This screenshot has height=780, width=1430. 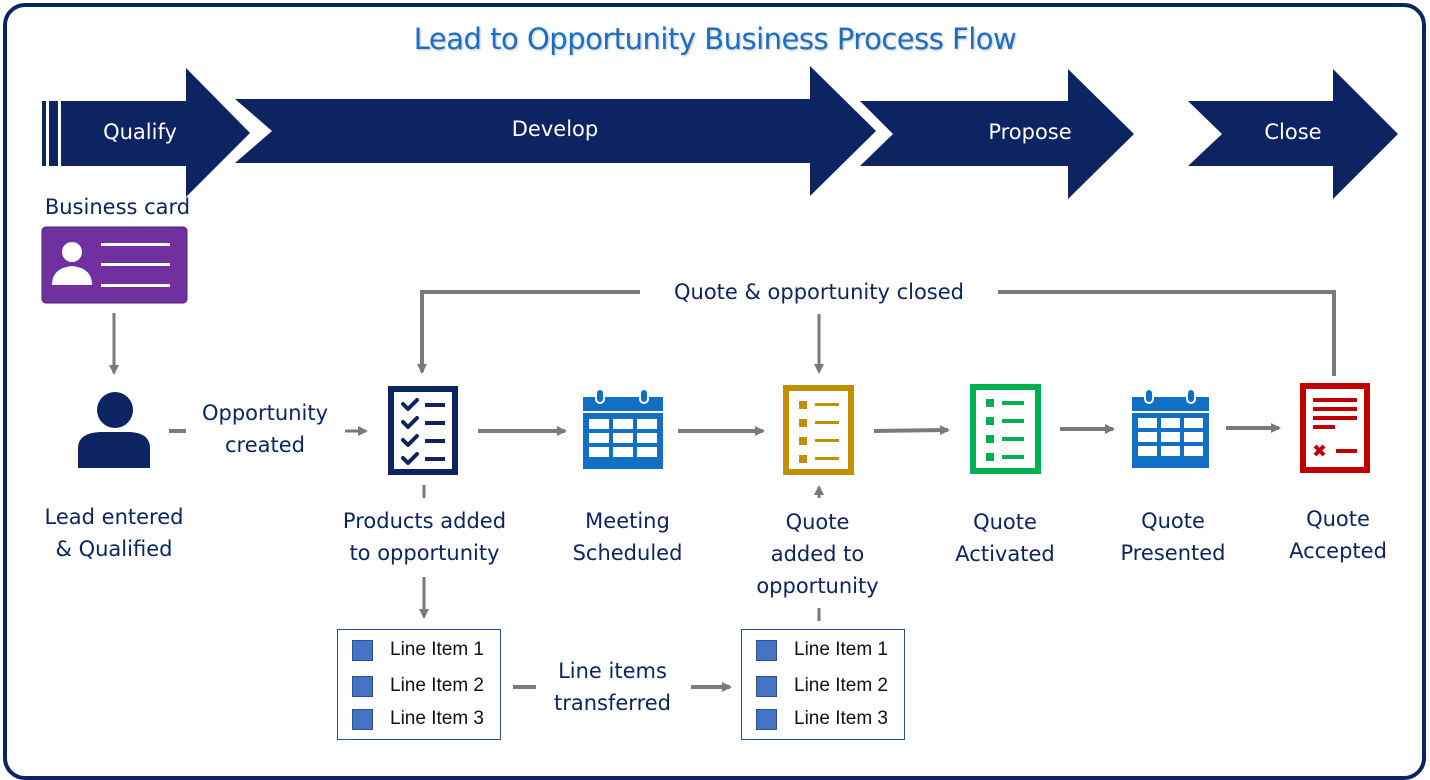 What do you see at coordinates (114, 533) in the screenshot?
I see `step-label-lead: Lead entered & Qualified` at bounding box center [114, 533].